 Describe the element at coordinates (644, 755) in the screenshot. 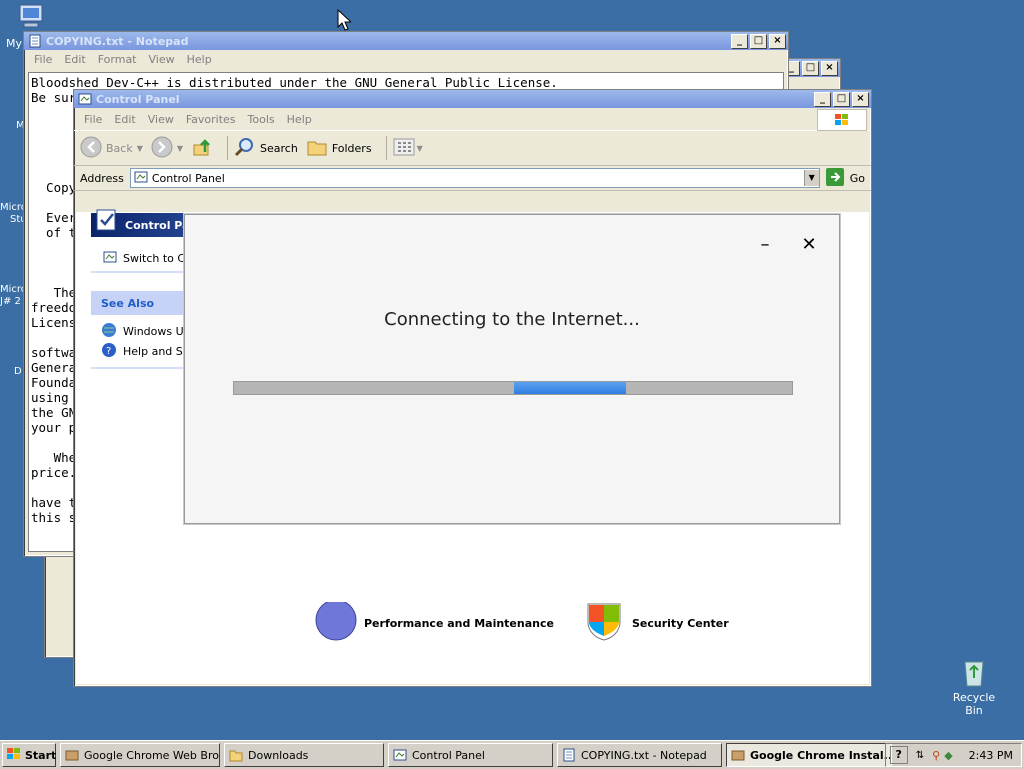

I see `taskbar-item-label: COPYING.txt - Notepad` at that location.